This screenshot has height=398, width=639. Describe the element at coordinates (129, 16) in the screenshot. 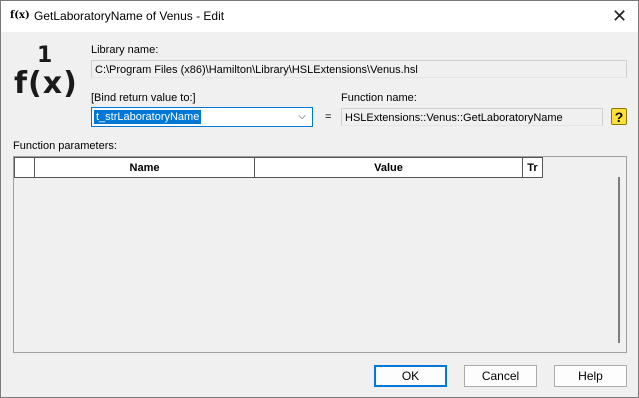

I see `window-title: GetLaboratoryName of Venus - Edit` at that location.